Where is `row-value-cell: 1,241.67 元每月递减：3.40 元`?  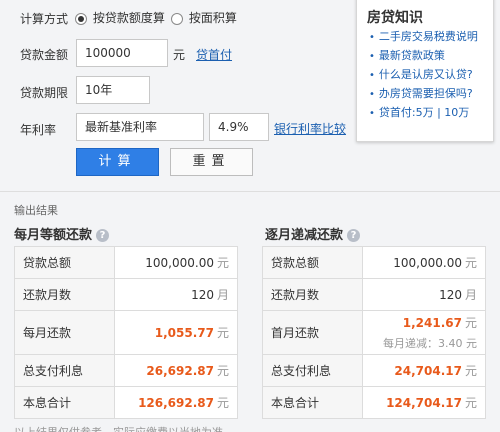 row-value-cell: 1,241.67 元每月递减：3.40 元 is located at coordinates (424, 332).